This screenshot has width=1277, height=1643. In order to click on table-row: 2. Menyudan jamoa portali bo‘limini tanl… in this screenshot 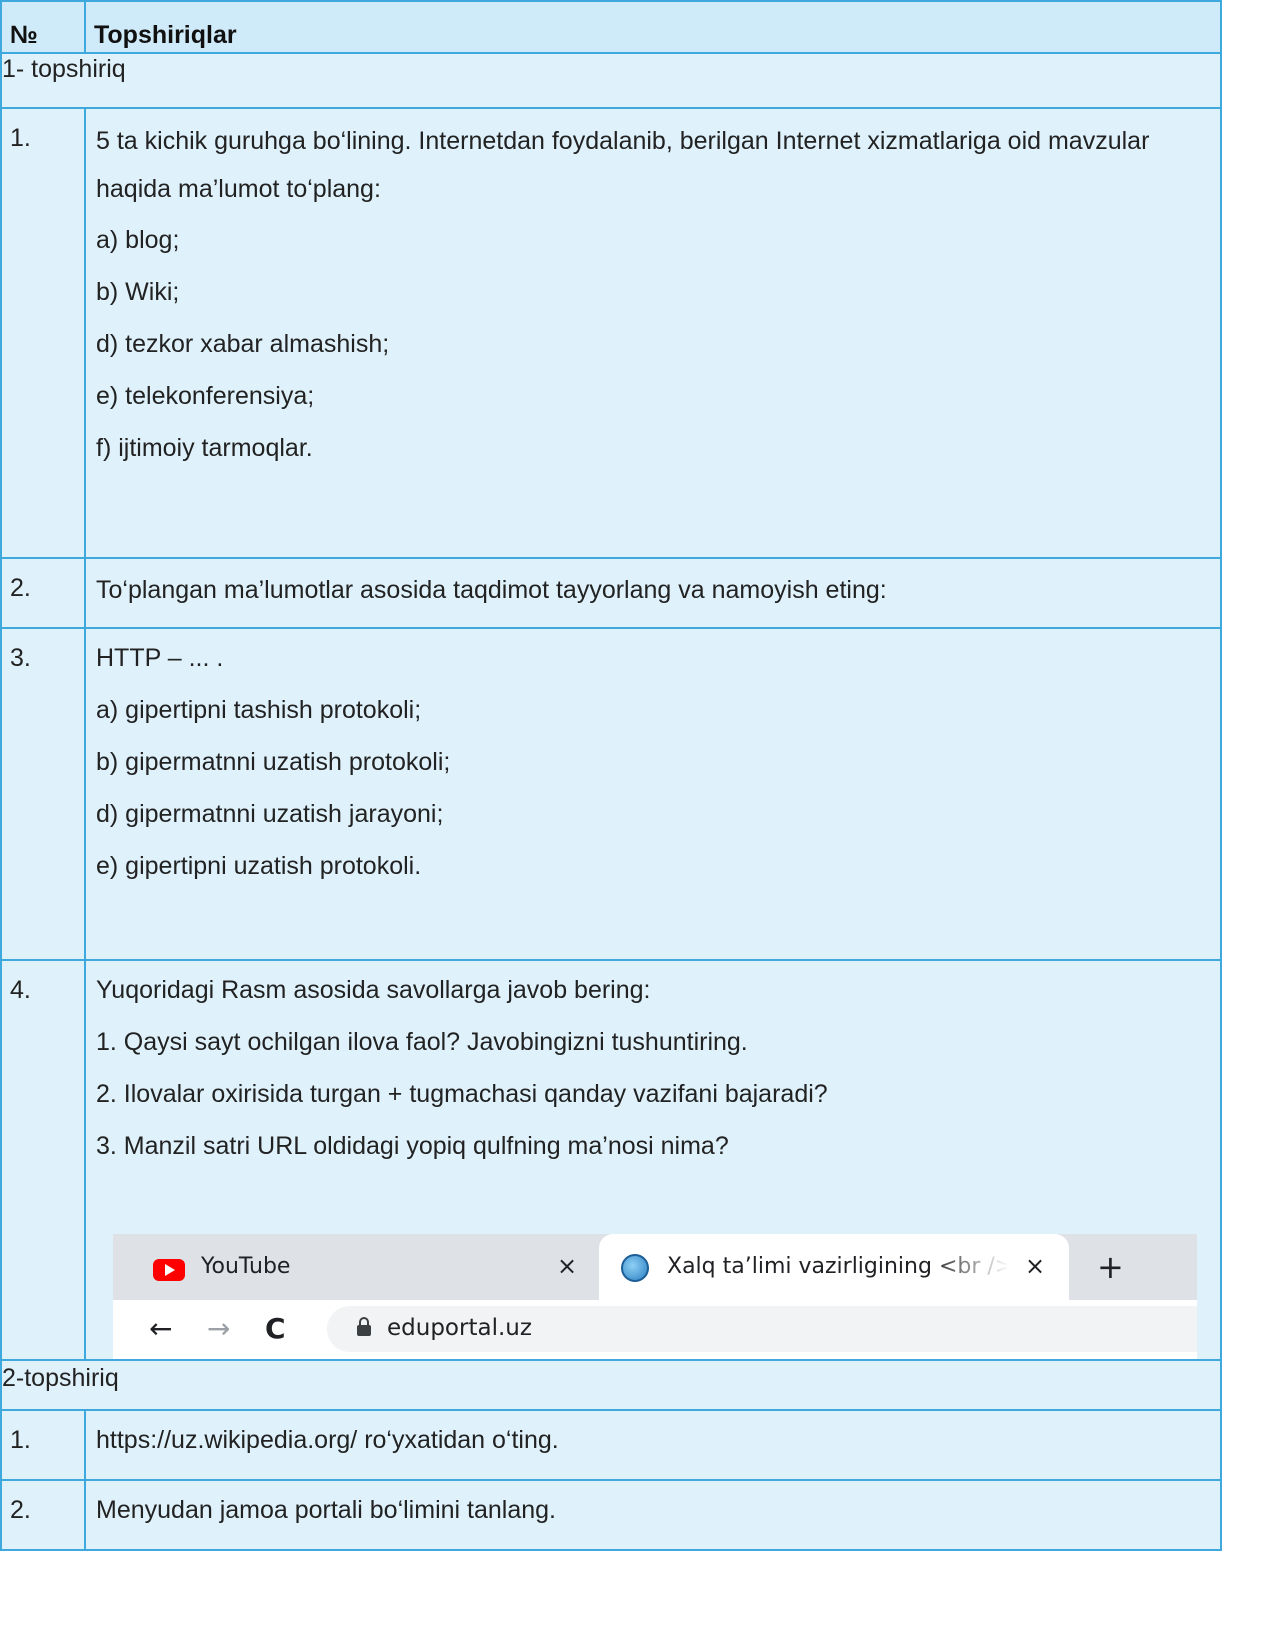, I will do `click(611, 1515)`.